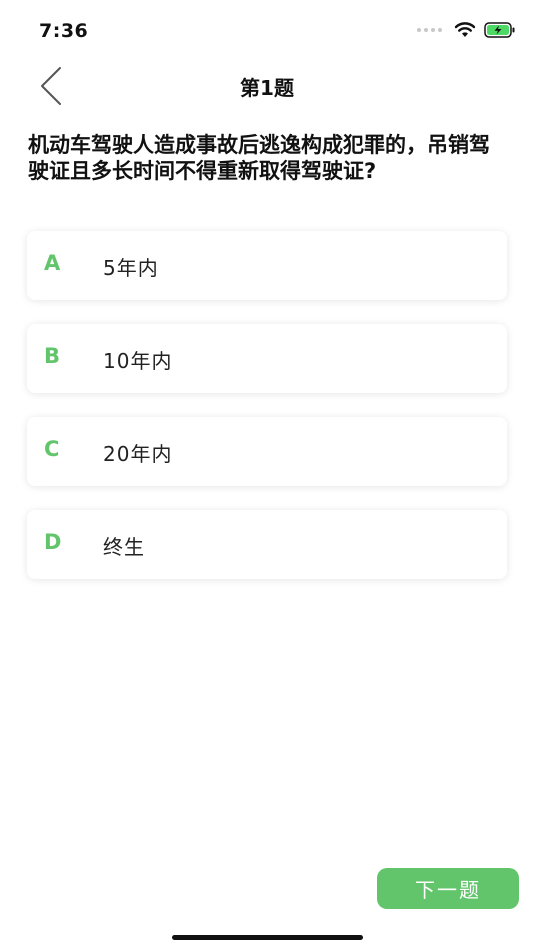 Image resolution: width=534 pixels, height=950 pixels. What do you see at coordinates (267, 265) in the screenshot?
I see `option-a: A 5年内` at bounding box center [267, 265].